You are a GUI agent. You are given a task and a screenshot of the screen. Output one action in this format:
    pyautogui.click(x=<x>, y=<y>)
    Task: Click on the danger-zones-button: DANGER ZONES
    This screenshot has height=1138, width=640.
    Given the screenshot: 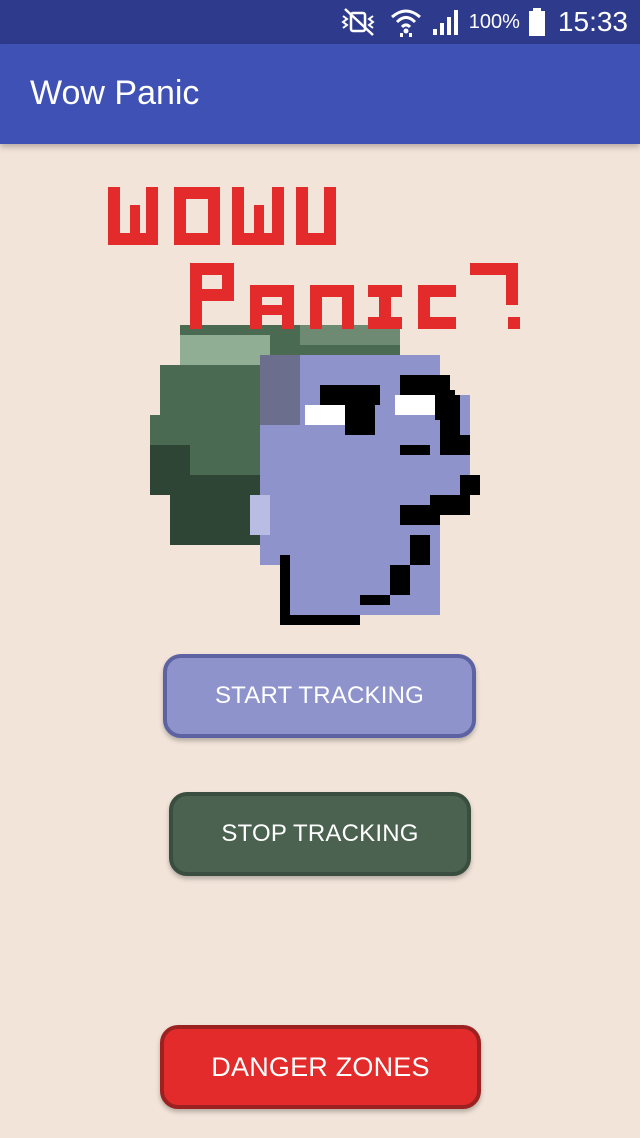 What is the action you would take?
    pyautogui.click(x=320, y=1067)
    